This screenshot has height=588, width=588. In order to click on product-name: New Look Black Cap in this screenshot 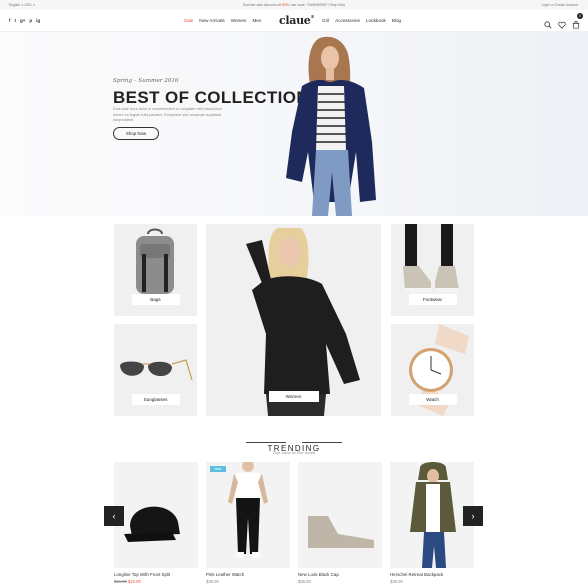, I will do `click(318, 574)`.